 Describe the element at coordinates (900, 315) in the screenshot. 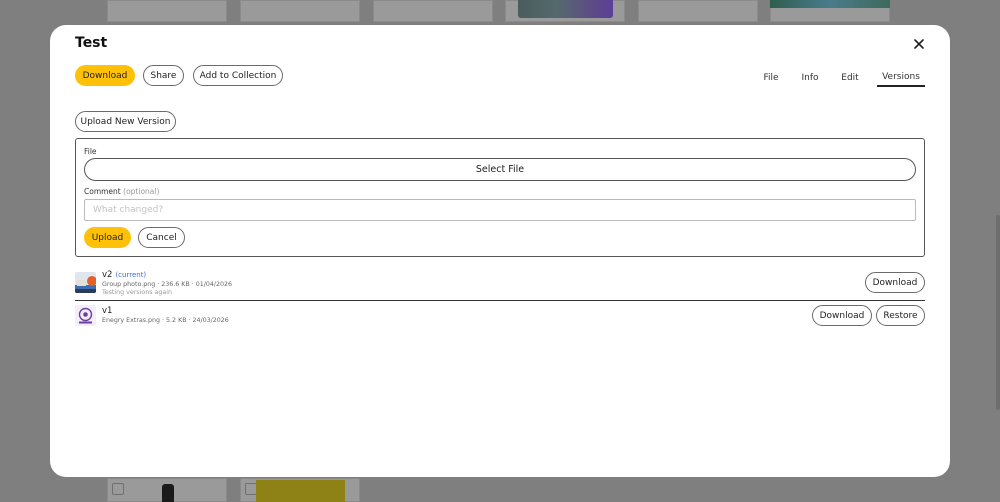

I see `version-restore-button: Restore` at that location.